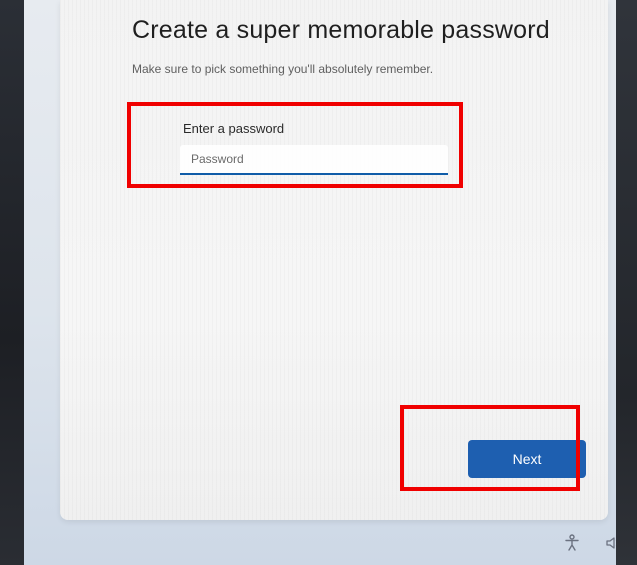  I want to click on page-title: Create a super memorable password, so click(341, 30).